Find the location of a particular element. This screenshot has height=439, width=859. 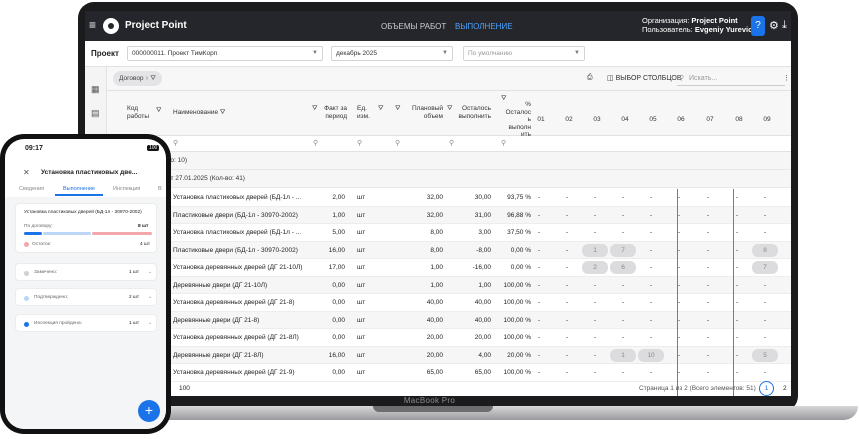

col-code: Код работы is located at coordinates (138, 112).